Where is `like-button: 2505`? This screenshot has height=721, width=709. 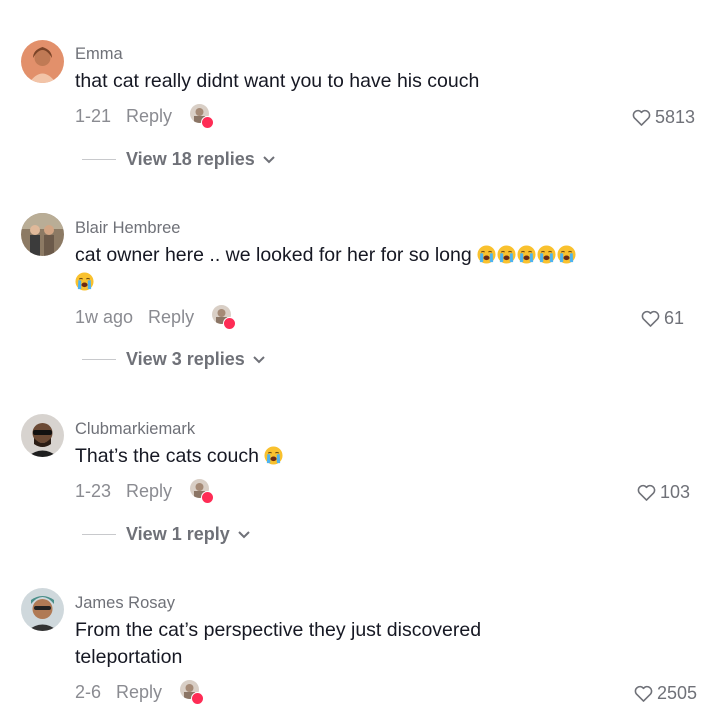 like-button: 2505 is located at coordinates (665, 693).